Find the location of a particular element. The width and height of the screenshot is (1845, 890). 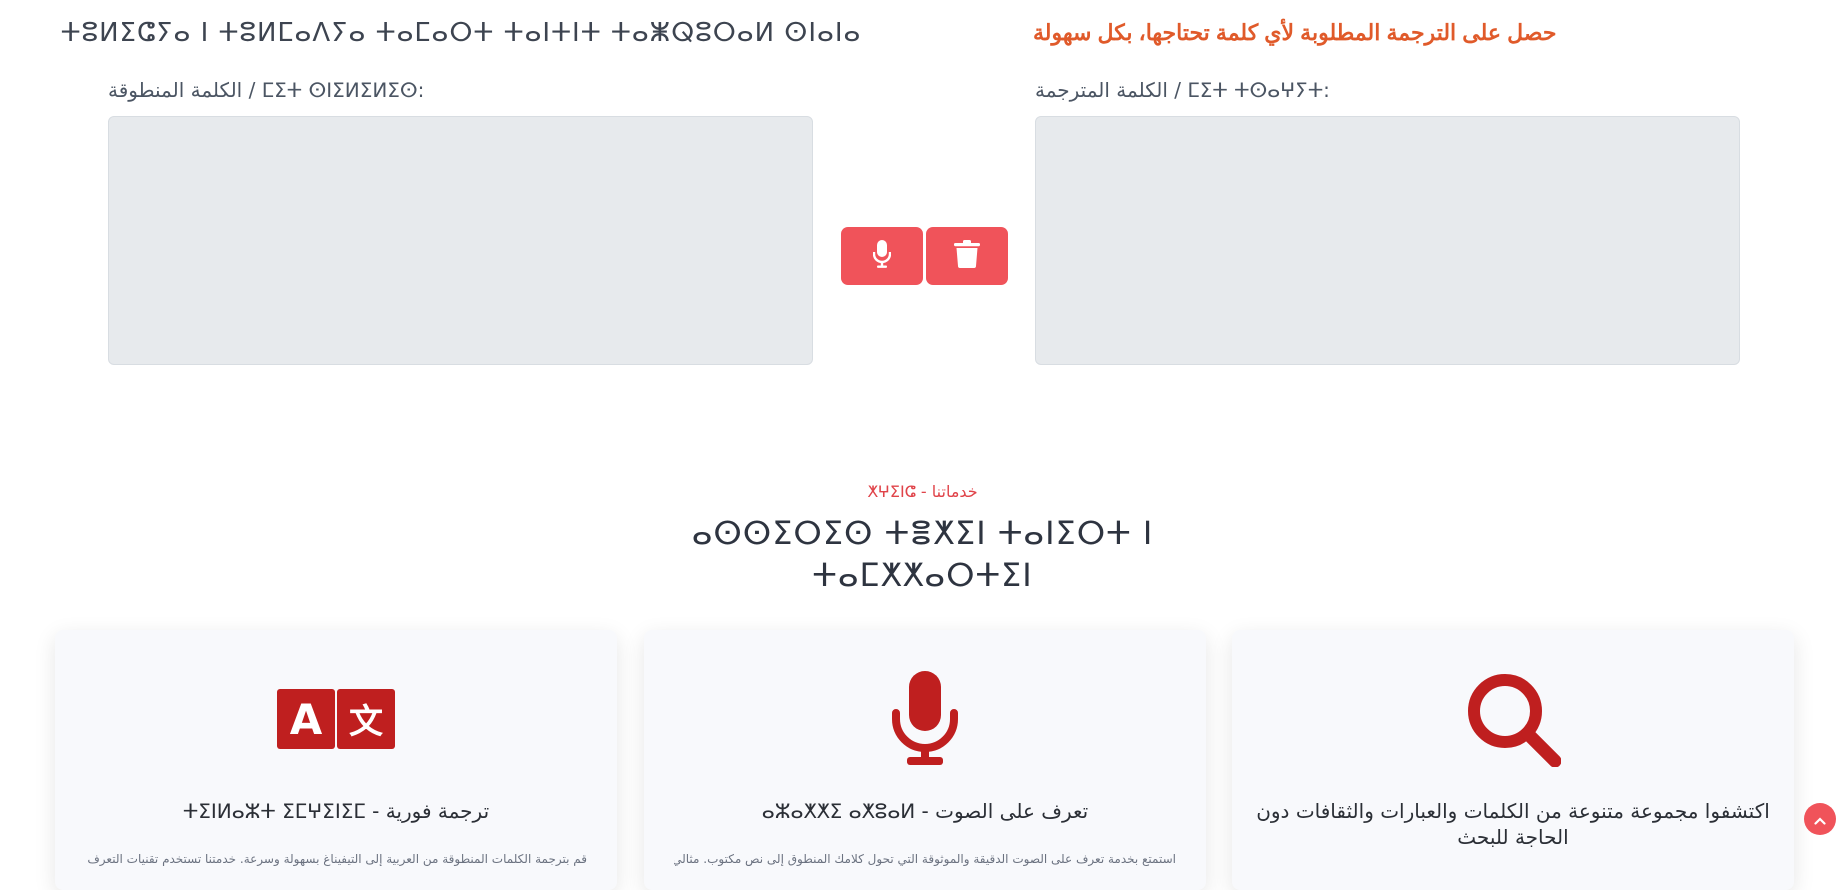

scroll-top-button is located at coordinates (1820, 819).